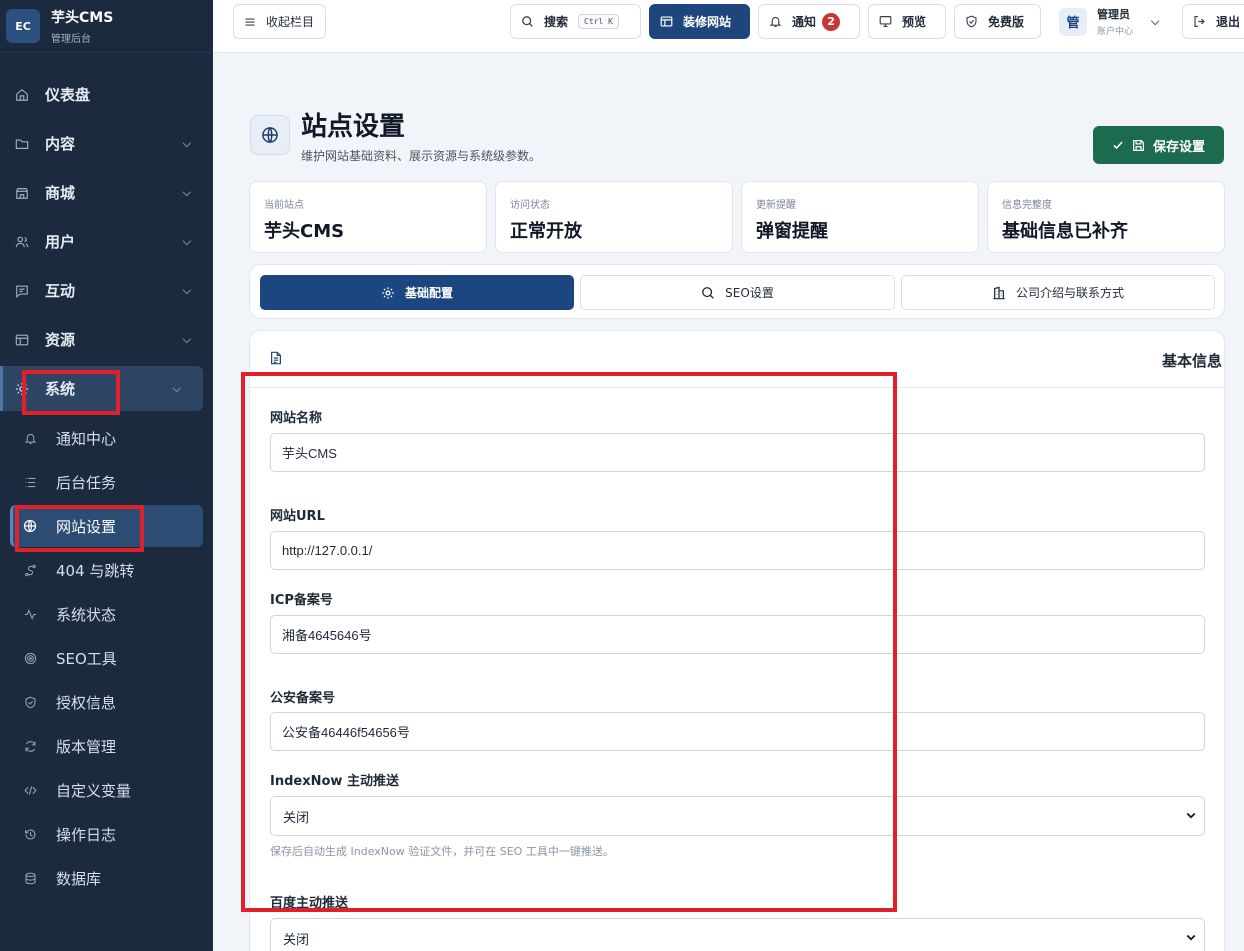 The width and height of the screenshot is (1244, 951). What do you see at coordinates (86, 438) in the screenshot?
I see `sidebar-subitem-label: 通知中心` at bounding box center [86, 438].